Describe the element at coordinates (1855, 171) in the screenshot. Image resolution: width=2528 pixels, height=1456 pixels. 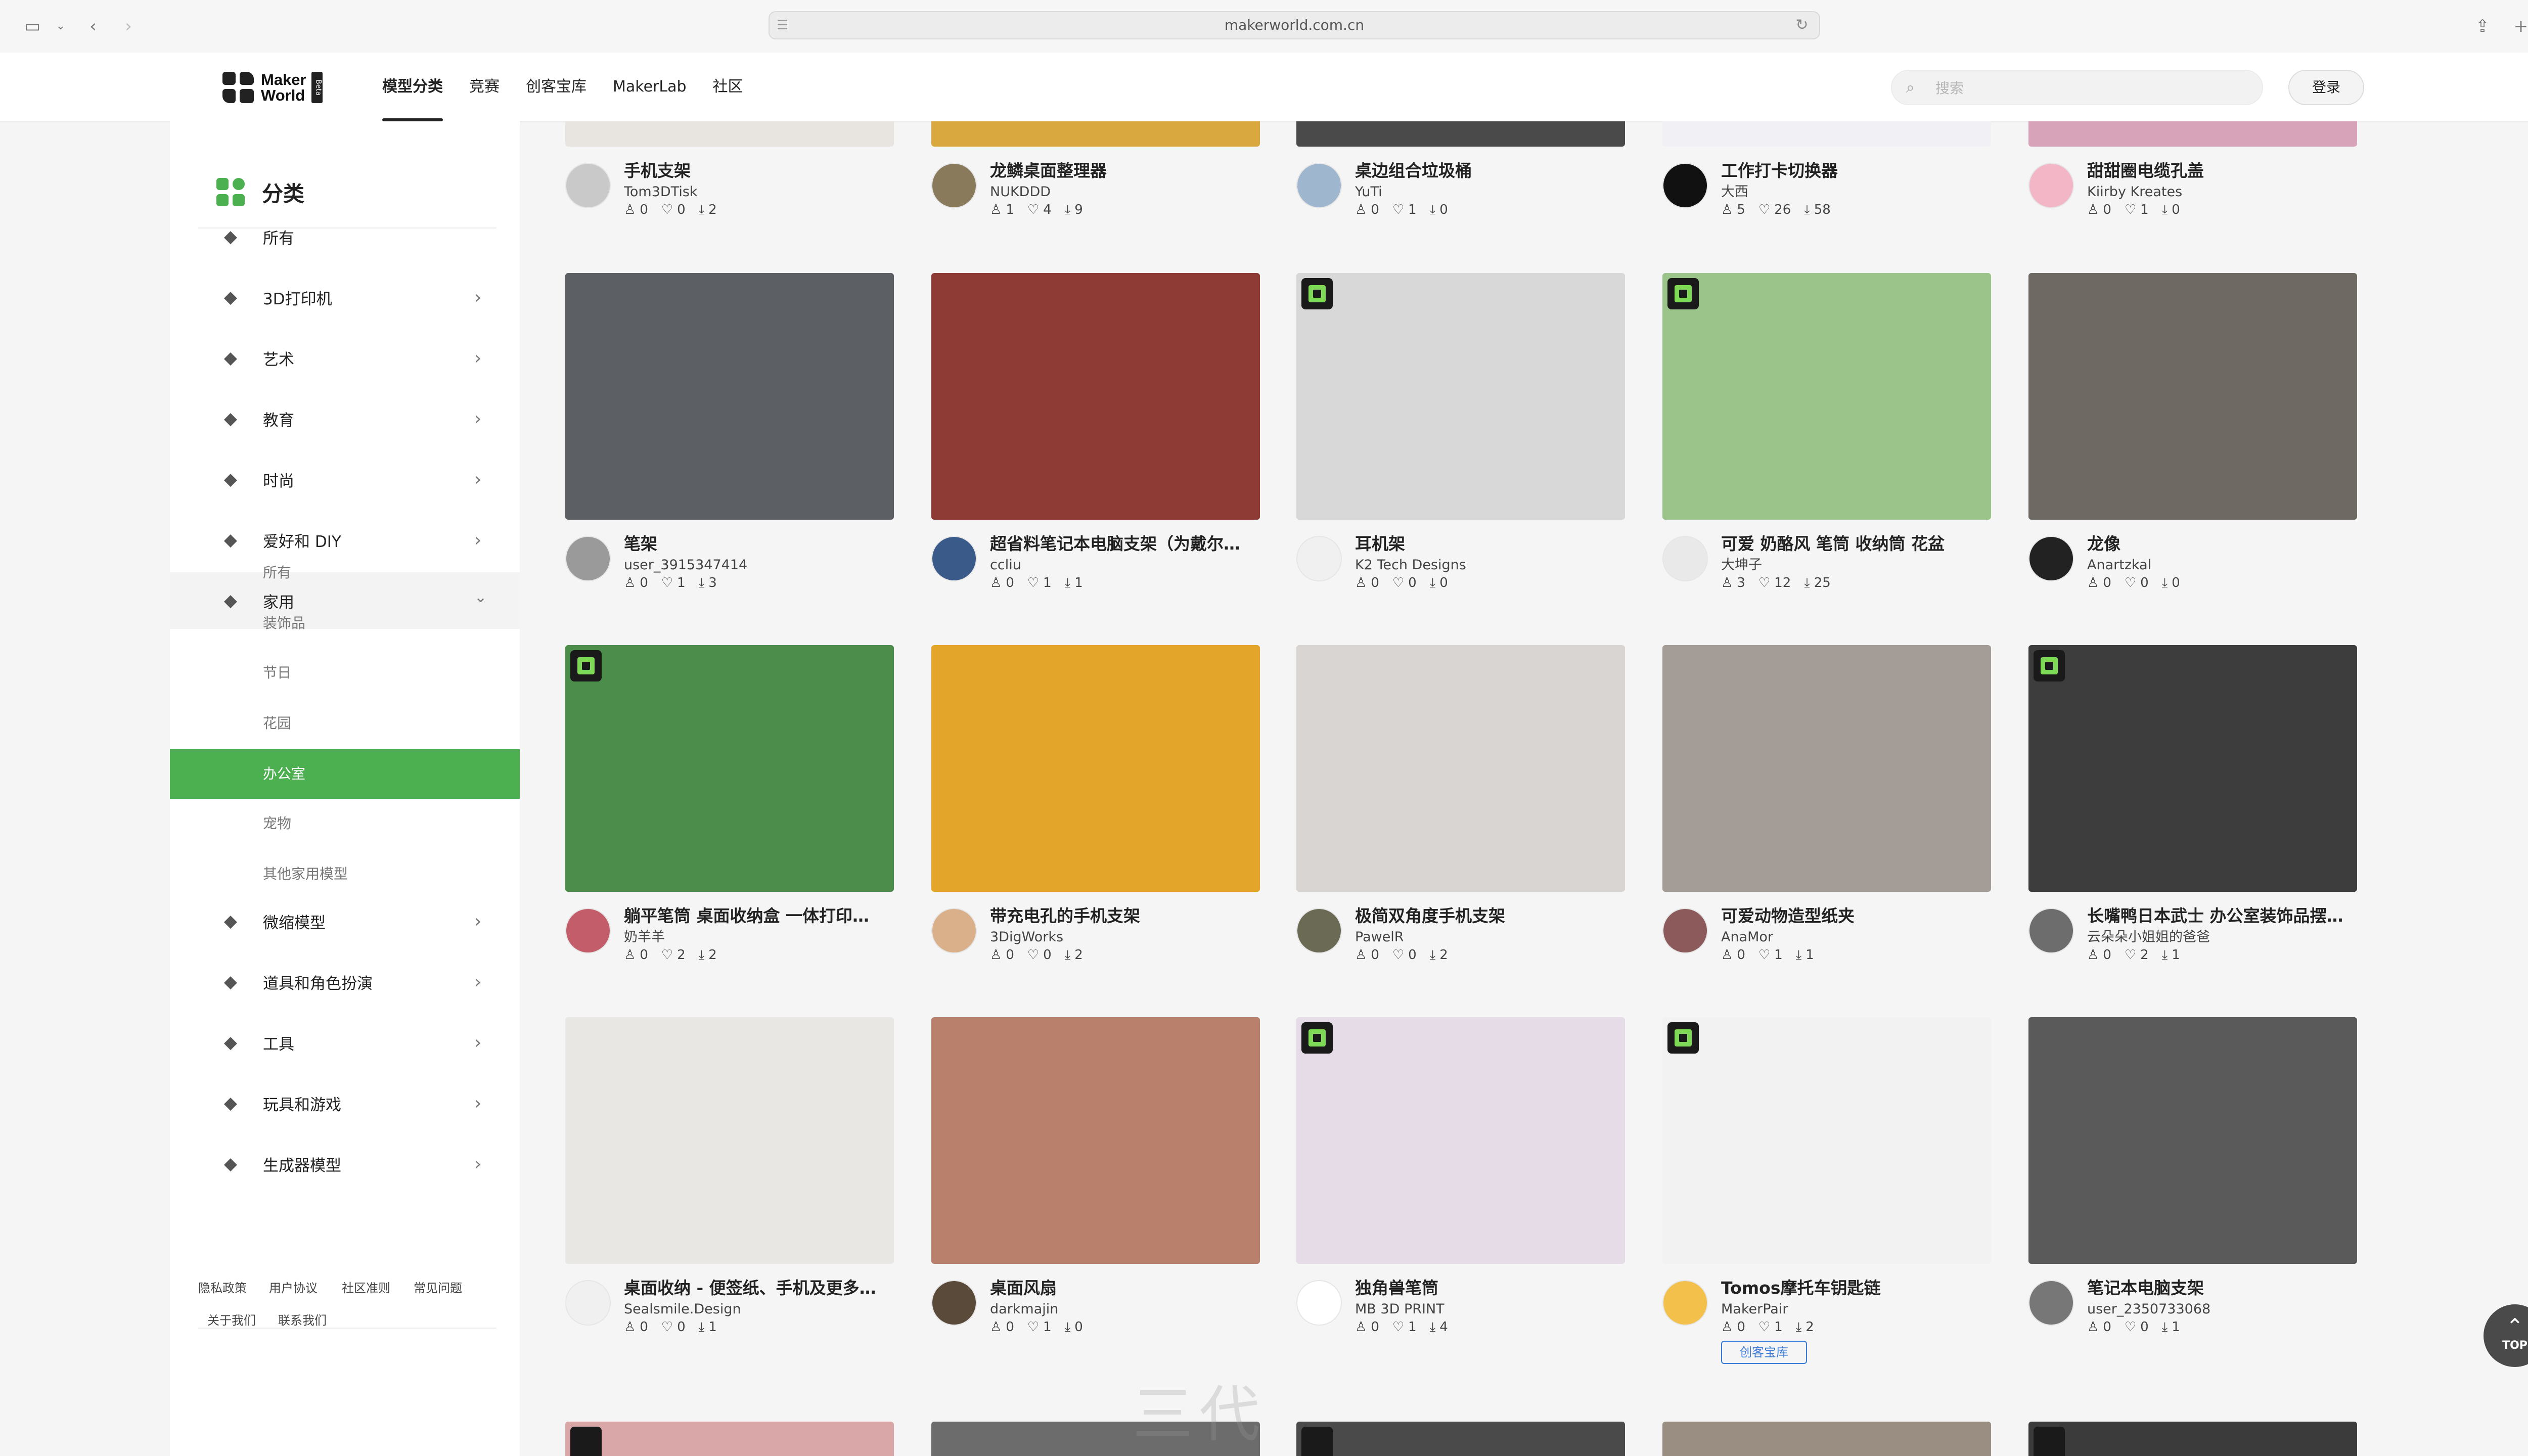
I see `model-title: 工作打卡切换器` at that location.